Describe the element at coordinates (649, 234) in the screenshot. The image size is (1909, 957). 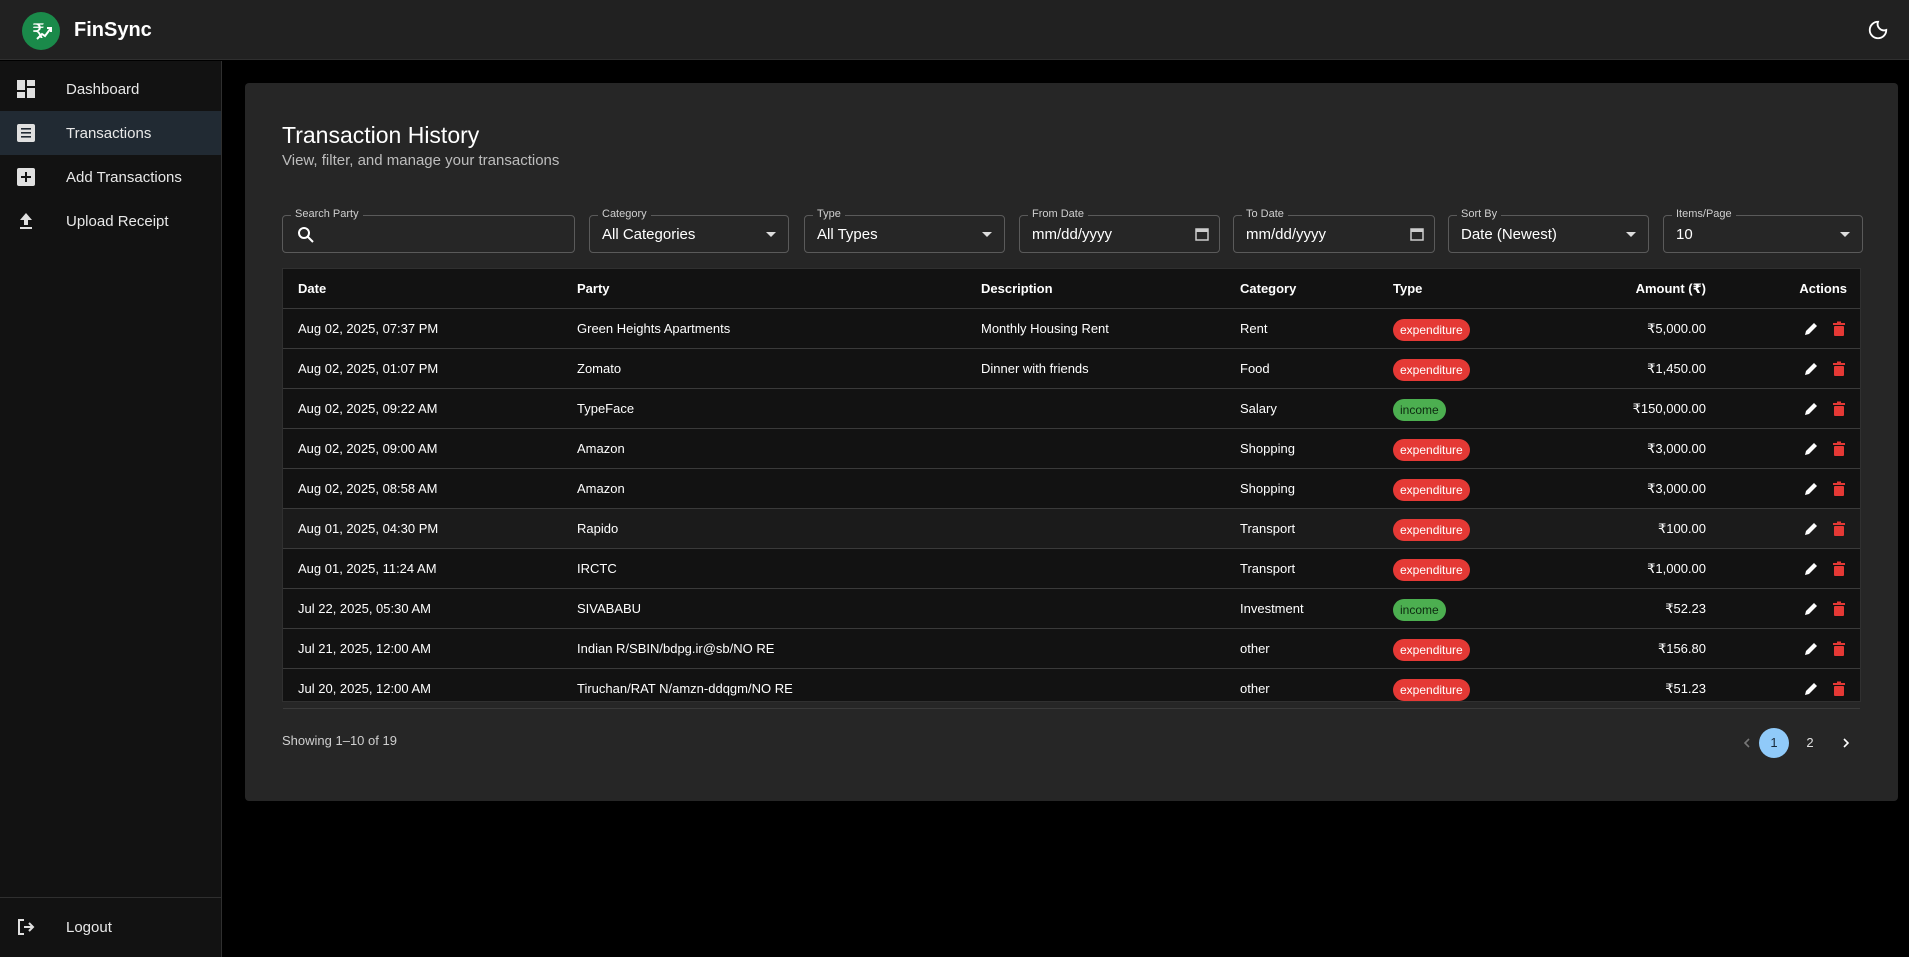
I see `category-value: All Categories` at that location.